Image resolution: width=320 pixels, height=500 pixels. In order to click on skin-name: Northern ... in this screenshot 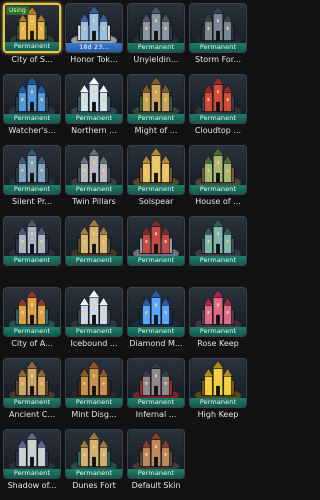, I will do `click(94, 130)`.